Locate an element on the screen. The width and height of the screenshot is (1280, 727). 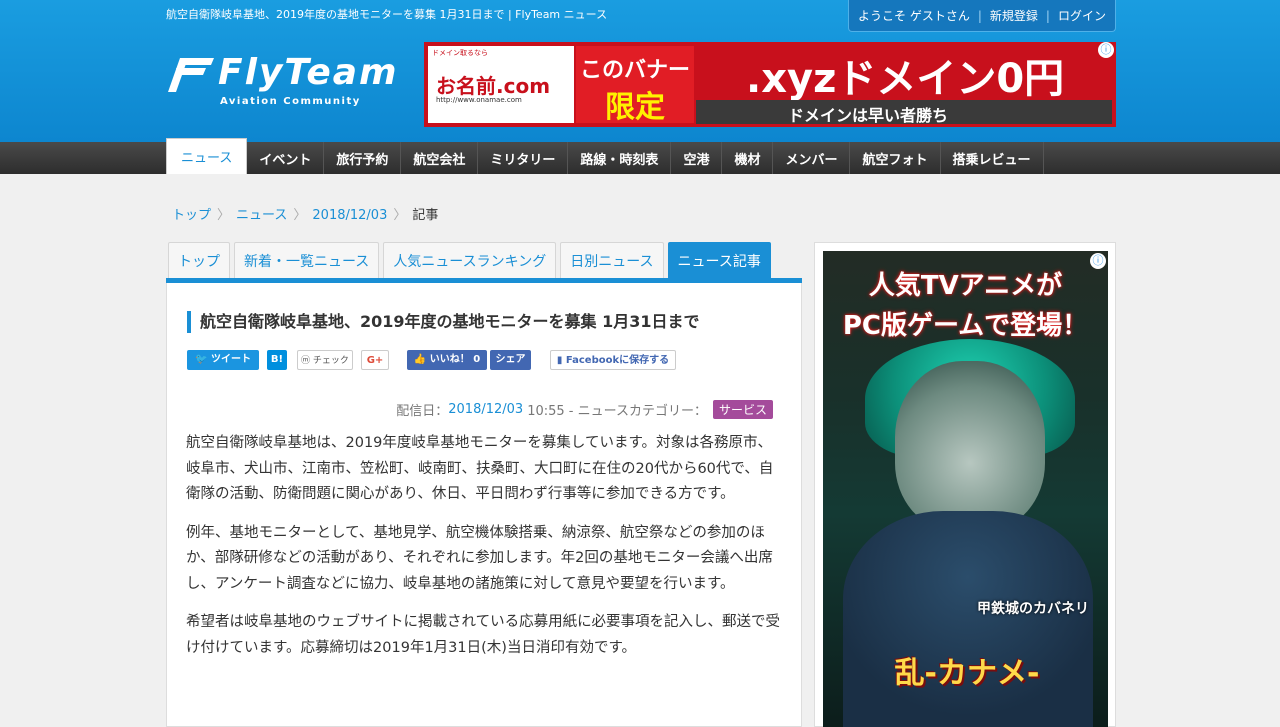
nav-item-airlines: 航空会社 is located at coordinates (440, 158).